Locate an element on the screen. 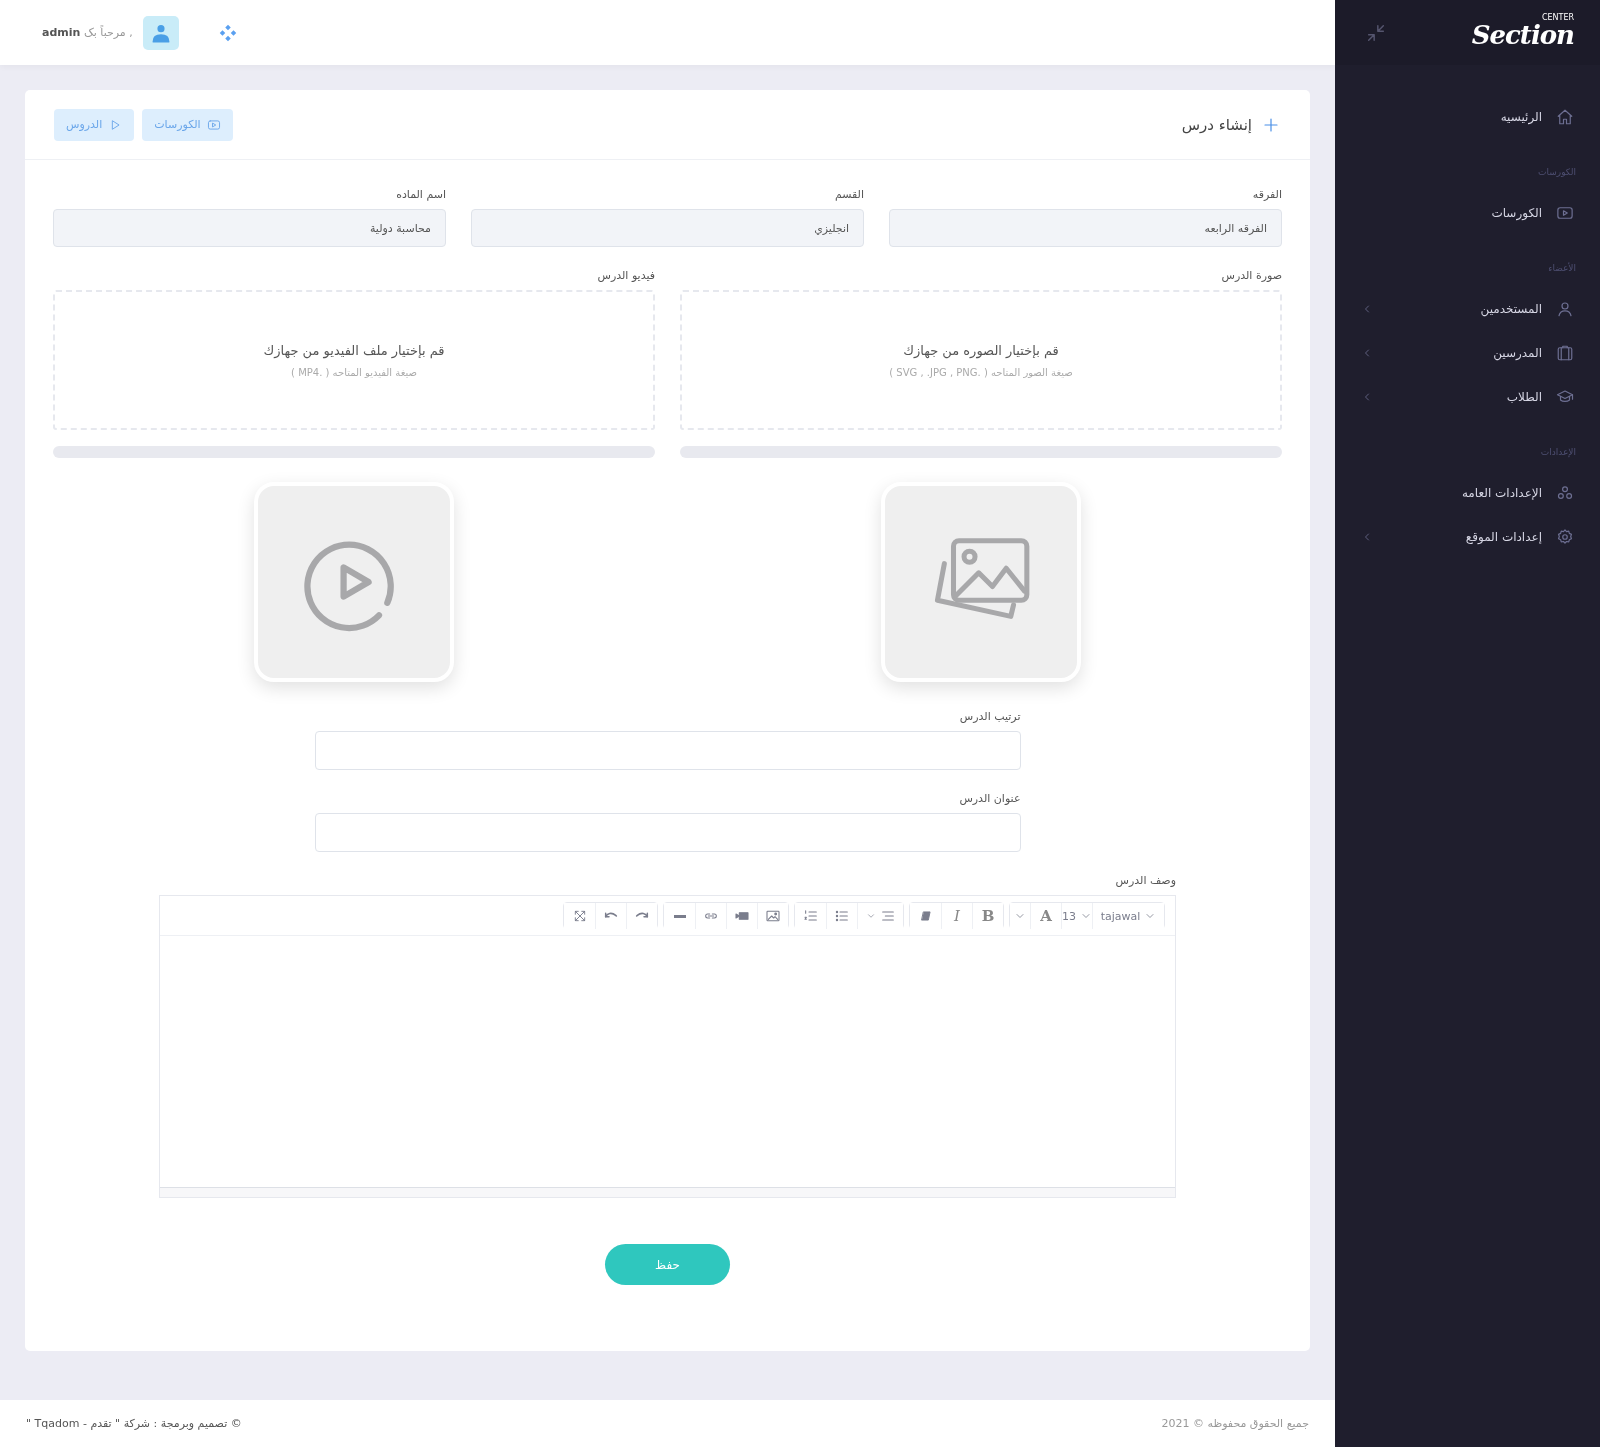 The height and width of the screenshot is (1447, 1600). resize-handle is located at coordinates (667, 1192).